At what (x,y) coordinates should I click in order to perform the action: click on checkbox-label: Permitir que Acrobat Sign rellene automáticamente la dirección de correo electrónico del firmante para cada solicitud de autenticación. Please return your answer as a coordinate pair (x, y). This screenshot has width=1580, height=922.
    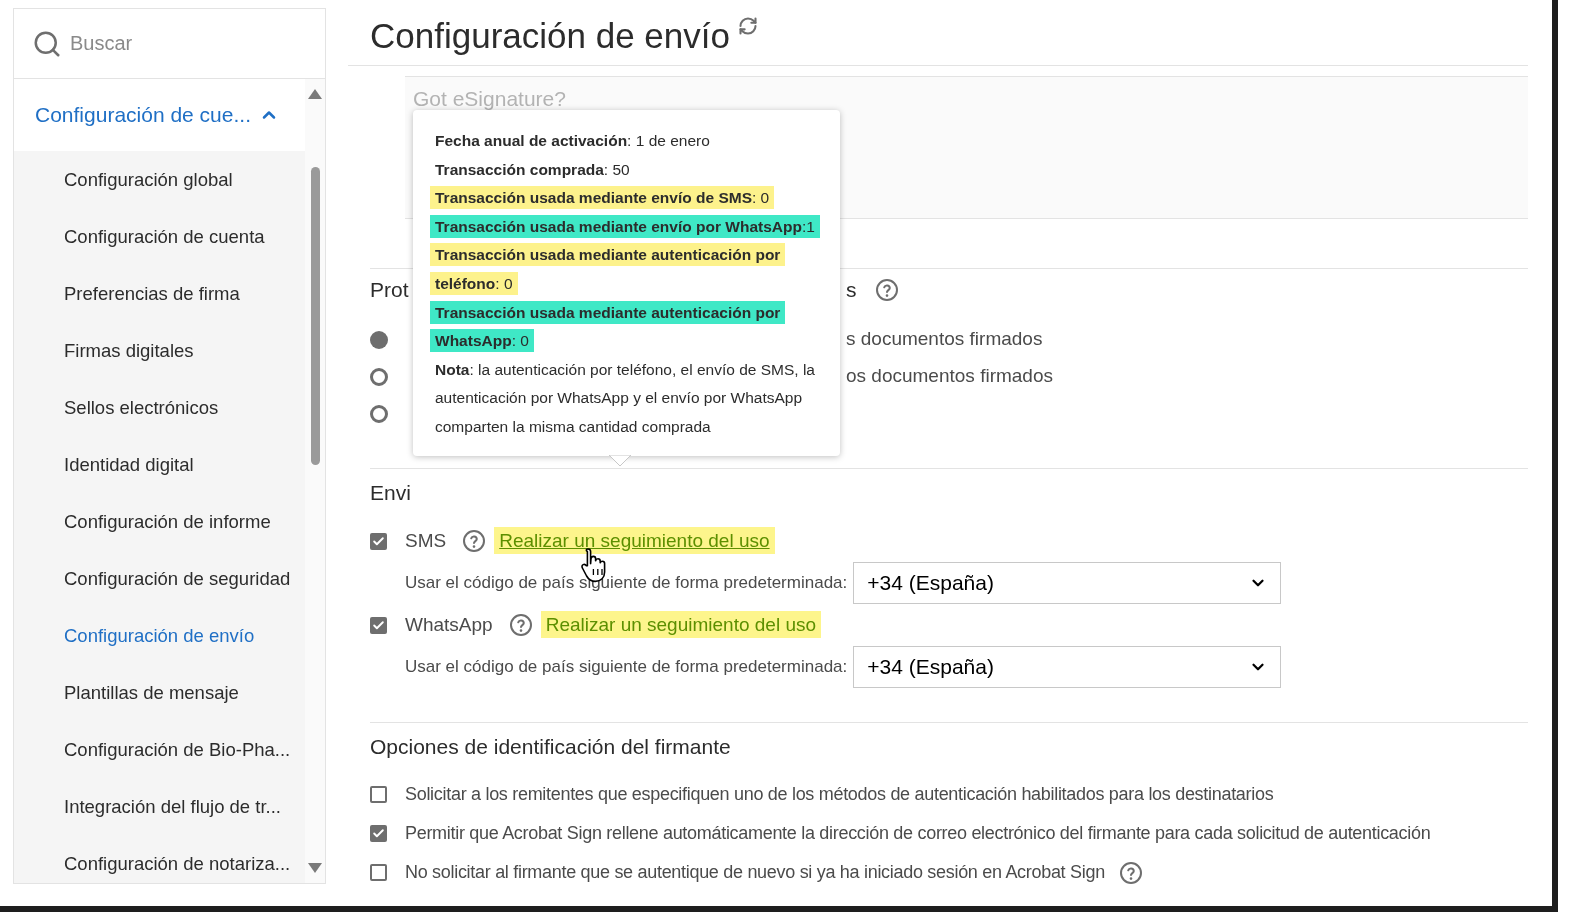
    Looking at the image, I should click on (918, 833).